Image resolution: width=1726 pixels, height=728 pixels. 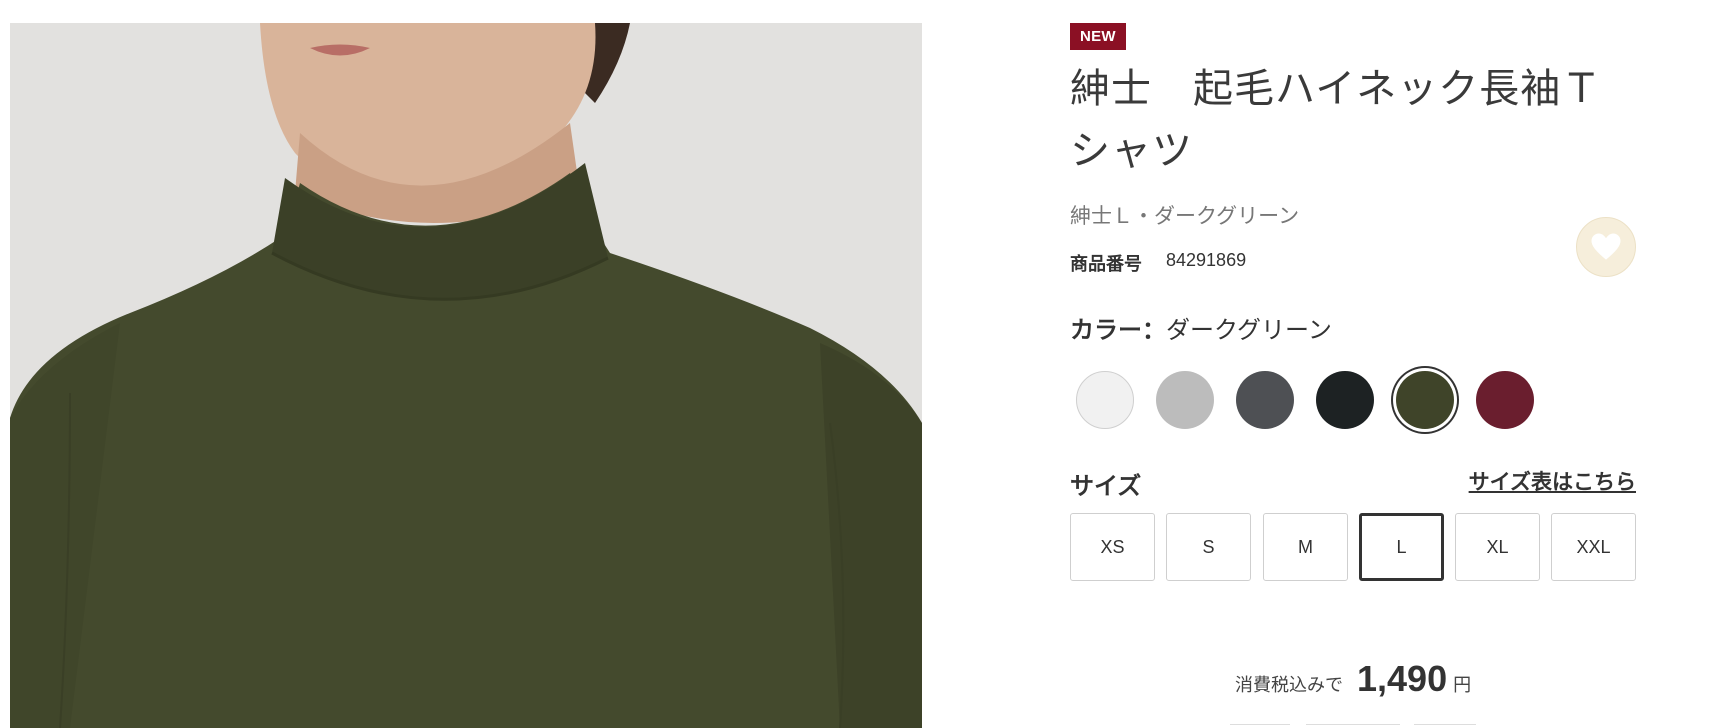 I want to click on color-swatch-black, so click(x=1345, y=400).